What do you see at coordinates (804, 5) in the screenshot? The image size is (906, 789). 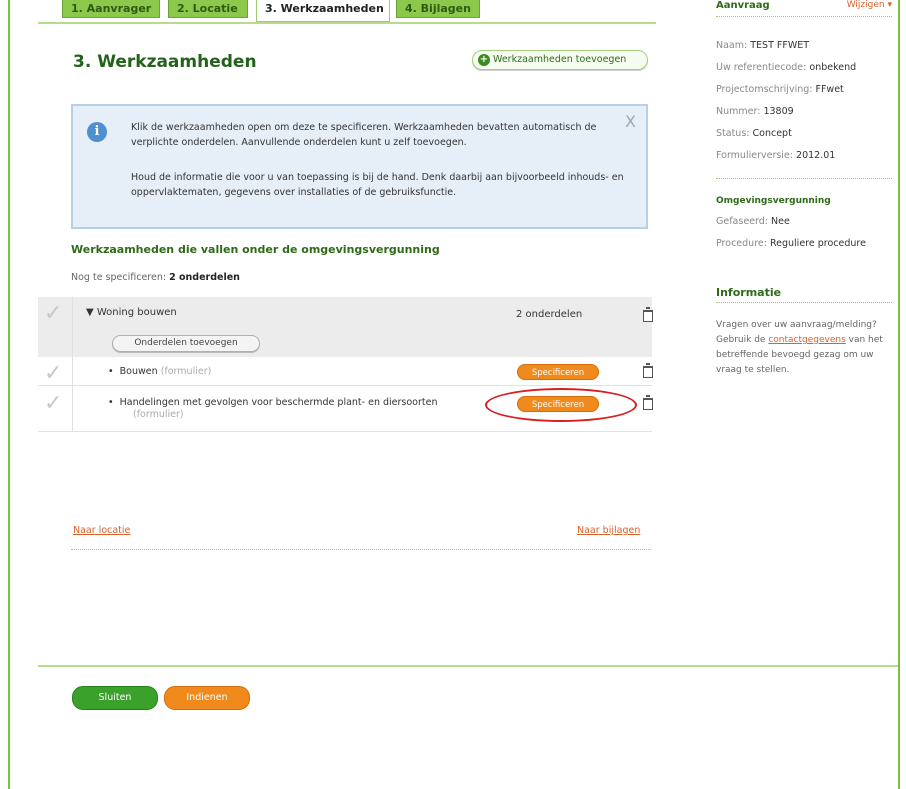 I see `side-header: Aanvraag Wijzigen ▾` at bounding box center [804, 5].